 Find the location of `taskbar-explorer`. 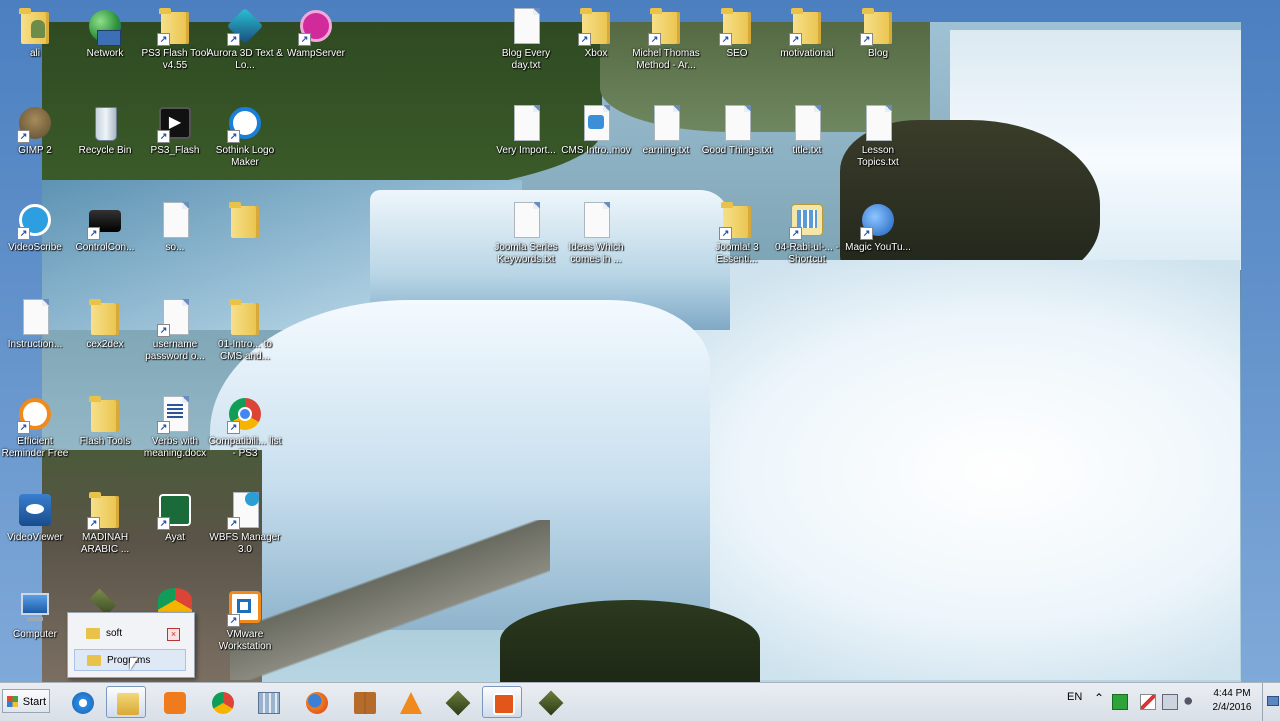

taskbar-explorer is located at coordinates (126, 702).